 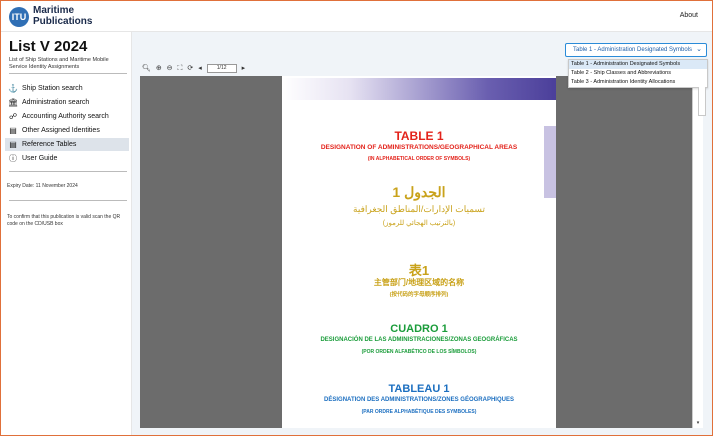 I want to click on sidebar-item-user-guide: ⓘ User Guide, so click(x=67, y=158).